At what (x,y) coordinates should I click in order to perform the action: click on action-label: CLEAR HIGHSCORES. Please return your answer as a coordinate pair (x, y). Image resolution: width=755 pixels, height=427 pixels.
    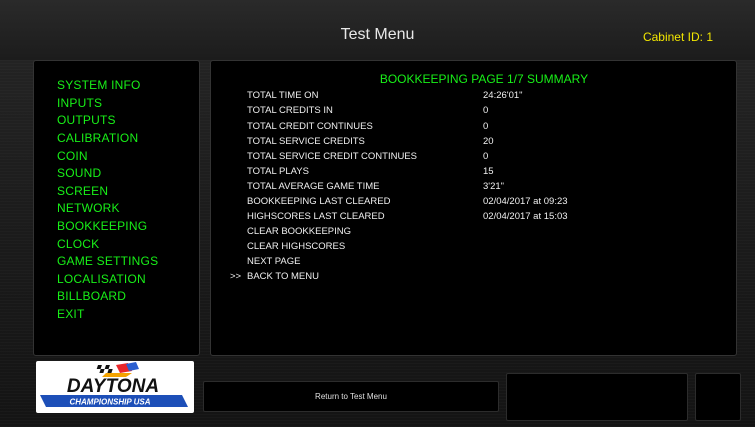
    Looking at the image, I should click on (296, 246).